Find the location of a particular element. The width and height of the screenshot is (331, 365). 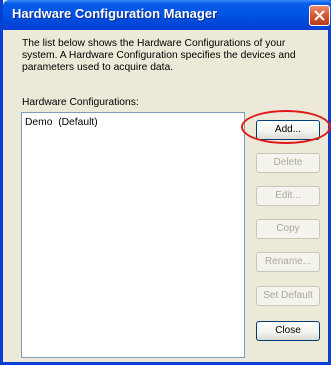

close-button: Close is located at coordinates (288, 331).